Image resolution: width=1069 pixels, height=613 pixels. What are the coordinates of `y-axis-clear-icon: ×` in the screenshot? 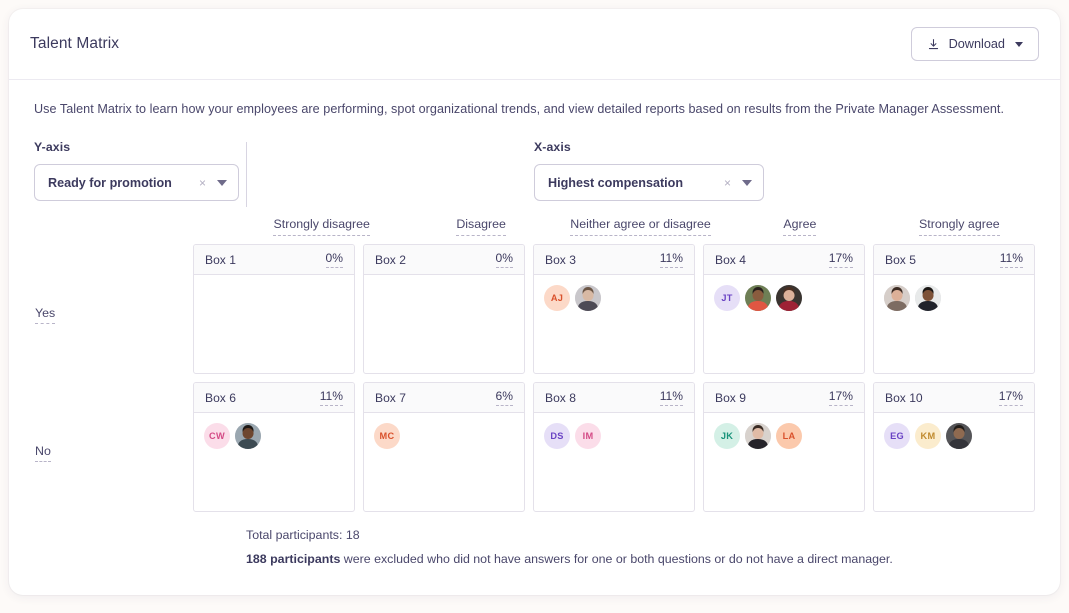 It's located at (202, 183).